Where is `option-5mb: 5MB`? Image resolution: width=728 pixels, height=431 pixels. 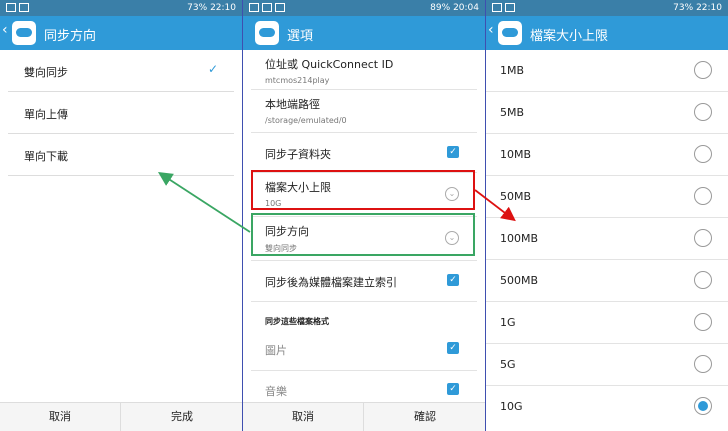
option-5mb: 5MB is located at coordinates (607, 113).